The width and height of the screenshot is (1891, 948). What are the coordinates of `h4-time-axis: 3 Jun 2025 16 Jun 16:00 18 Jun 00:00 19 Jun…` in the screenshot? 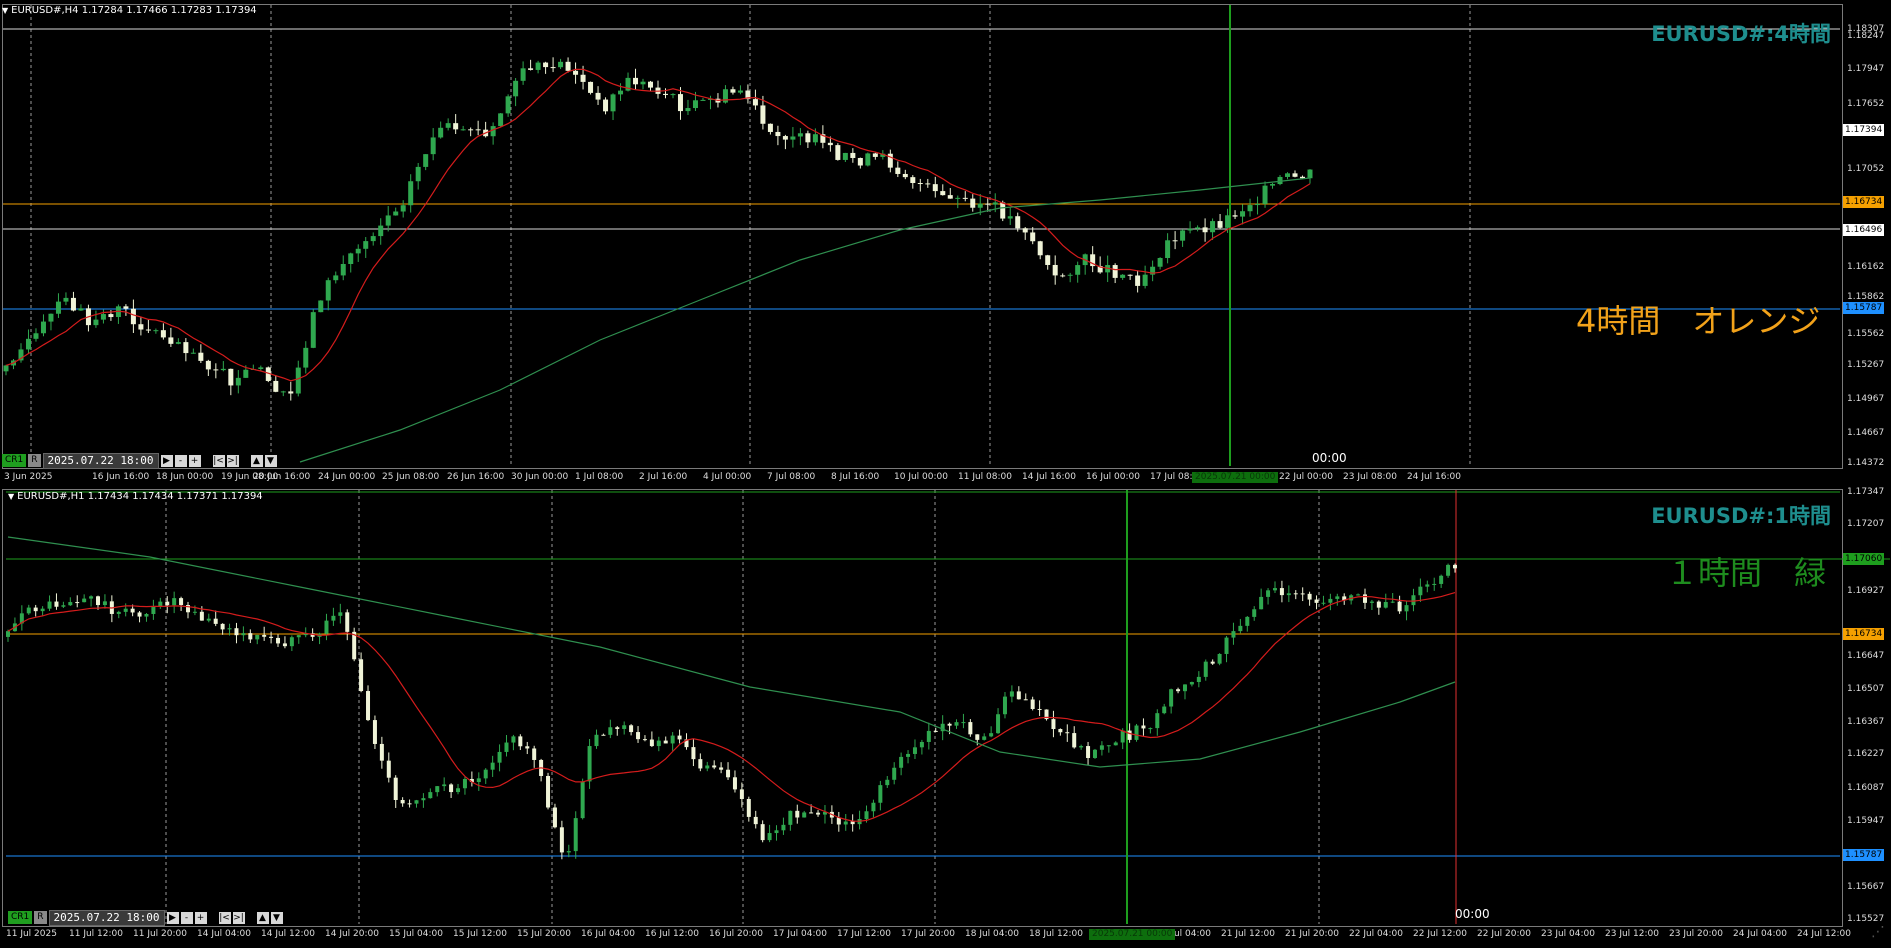 It's located at (920, 478).